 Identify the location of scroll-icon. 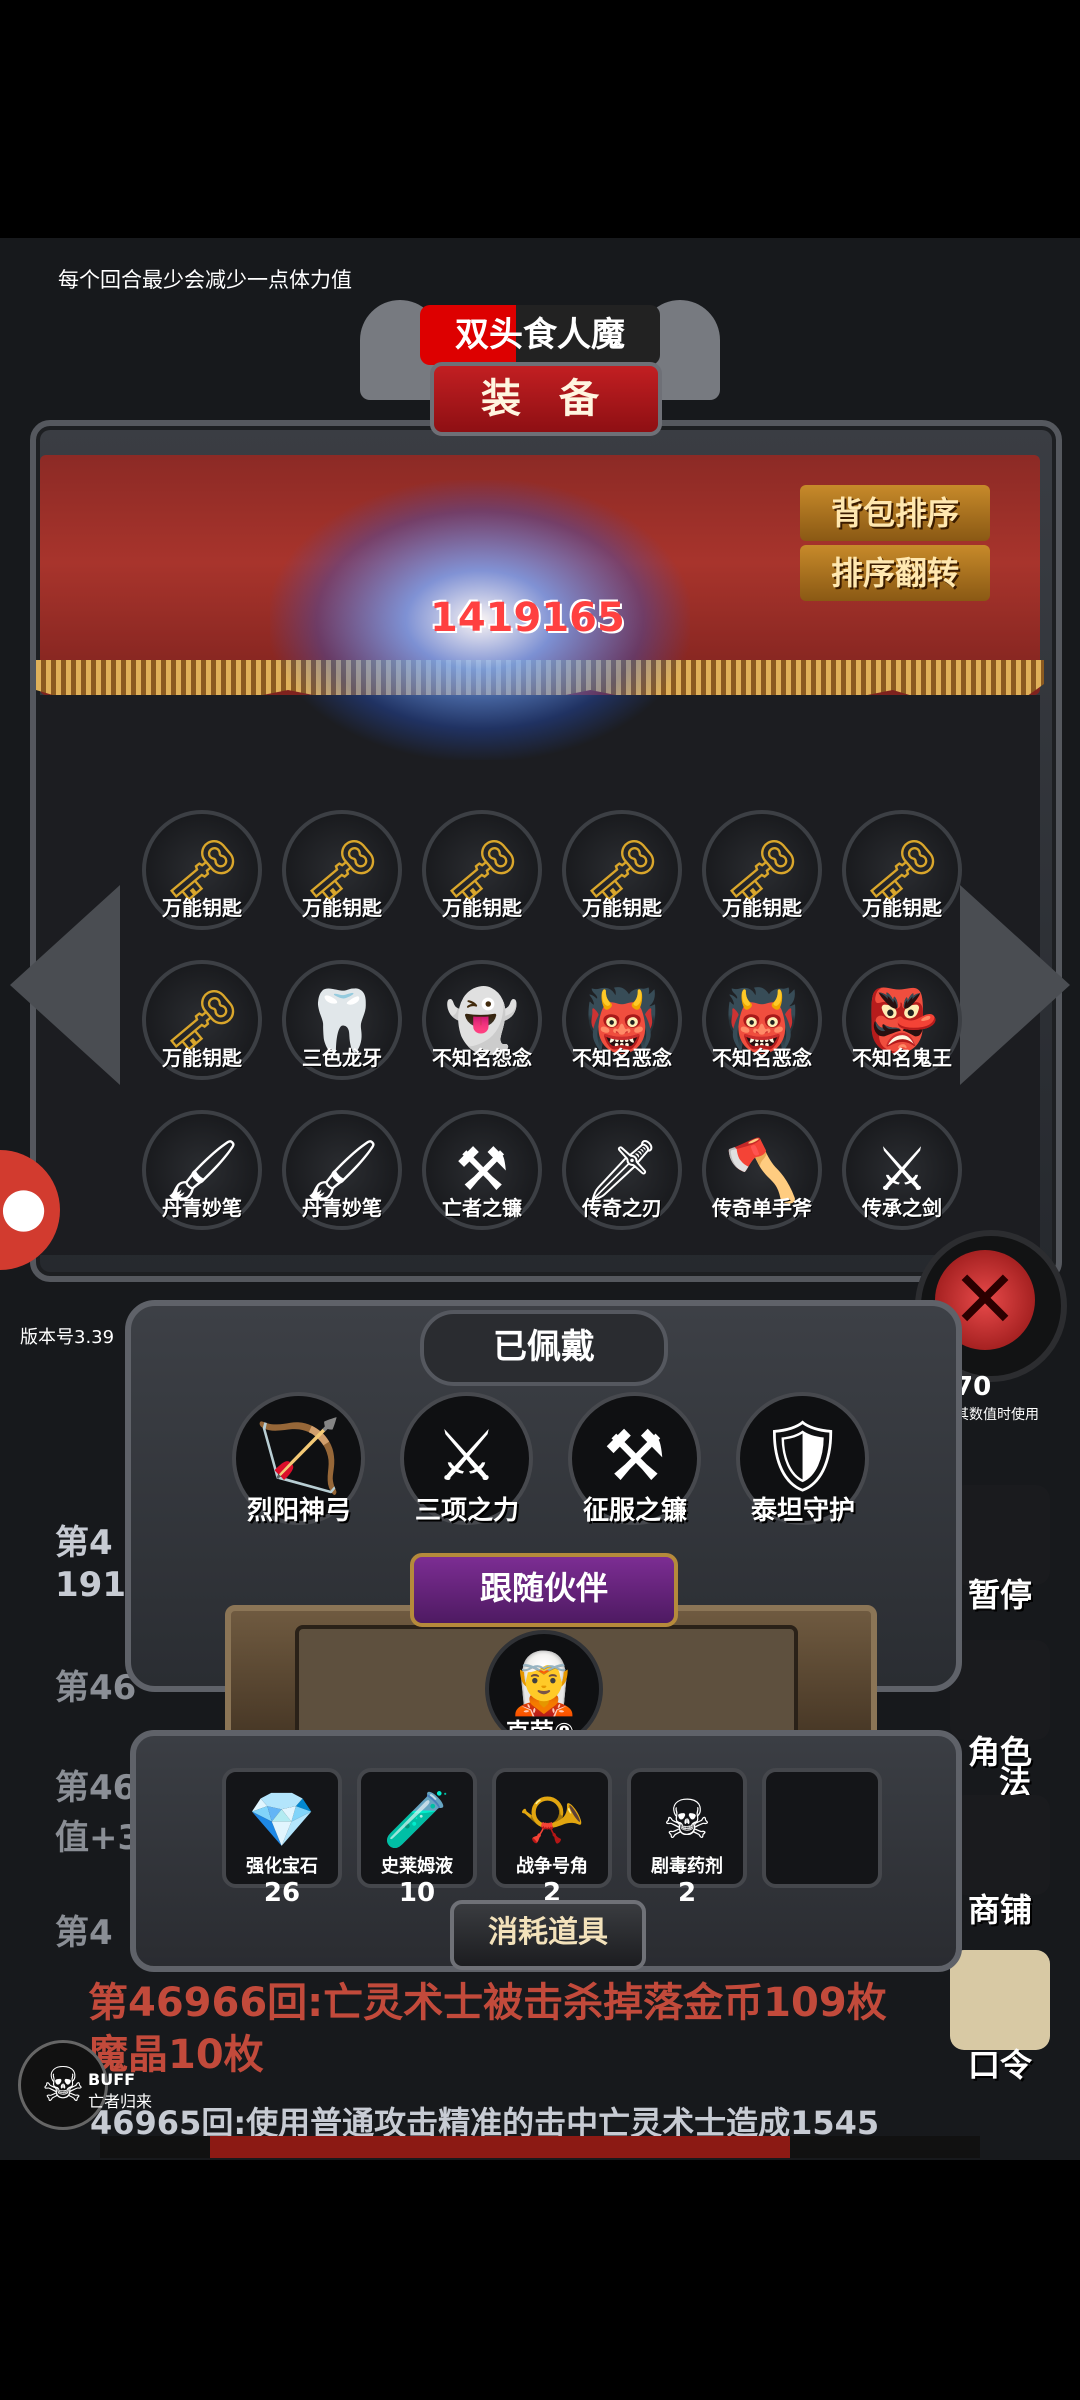
(1000, 2000).